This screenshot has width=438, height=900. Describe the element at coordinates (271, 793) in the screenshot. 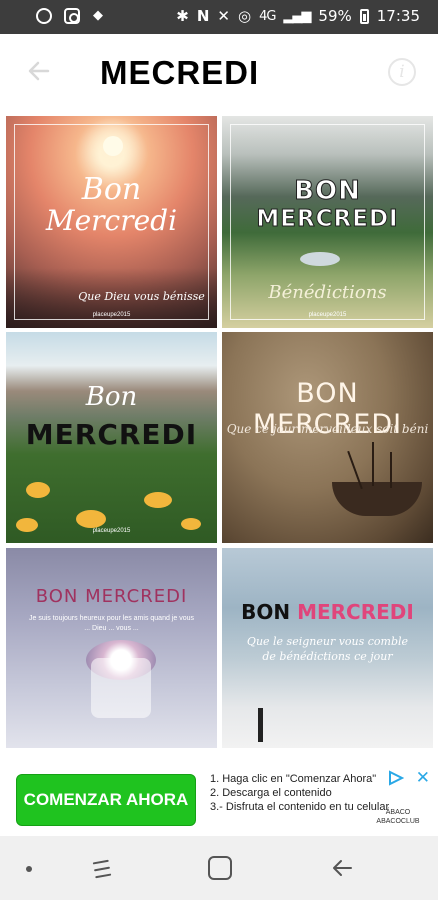

I see `ad-step: 2. Descarga el contenido` at that location.